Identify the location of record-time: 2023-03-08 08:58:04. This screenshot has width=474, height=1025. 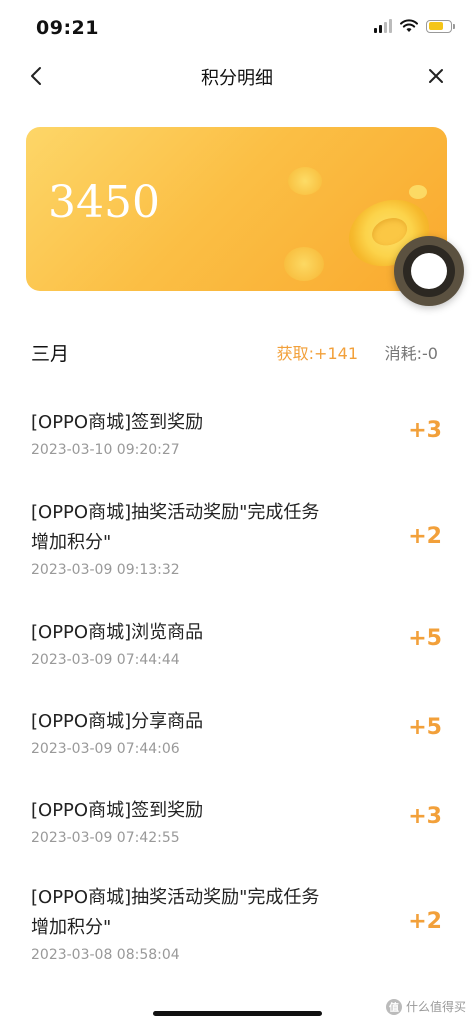
(105, 955).